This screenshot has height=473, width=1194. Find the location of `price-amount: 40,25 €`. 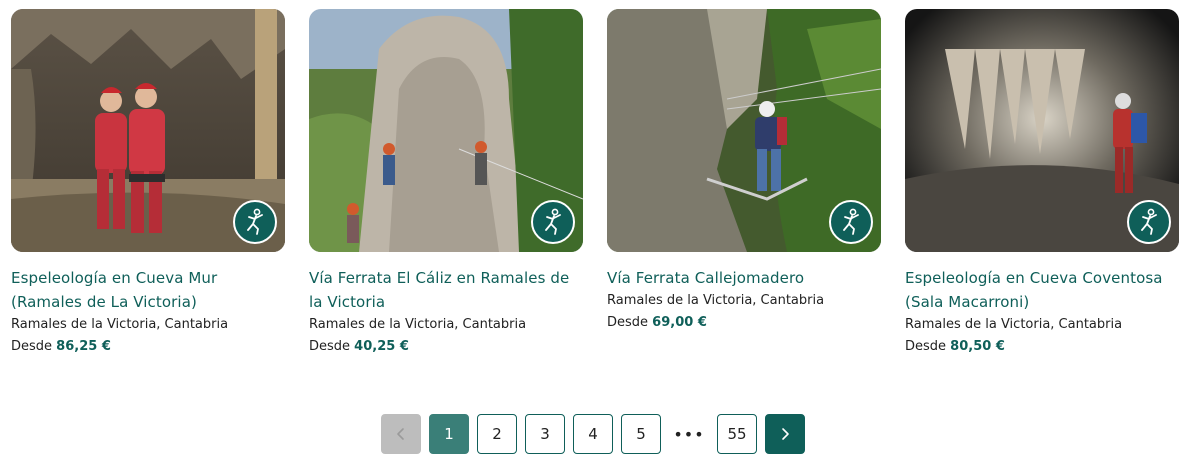

price-amount: 40,25 € is located at coordinates (381, 346).